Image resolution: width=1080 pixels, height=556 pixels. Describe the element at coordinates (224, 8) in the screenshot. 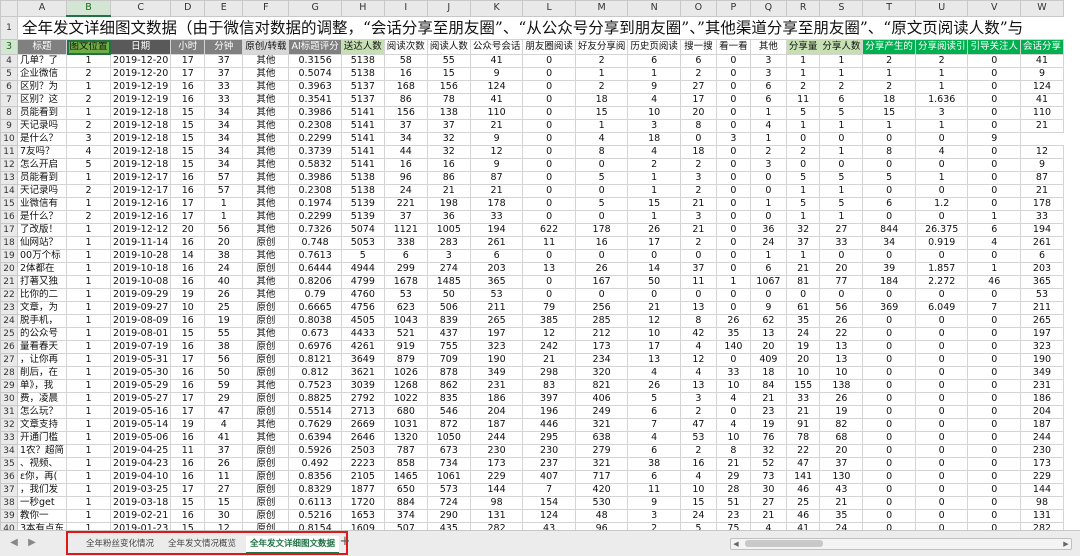

I see `column-header-e: E` at that location.